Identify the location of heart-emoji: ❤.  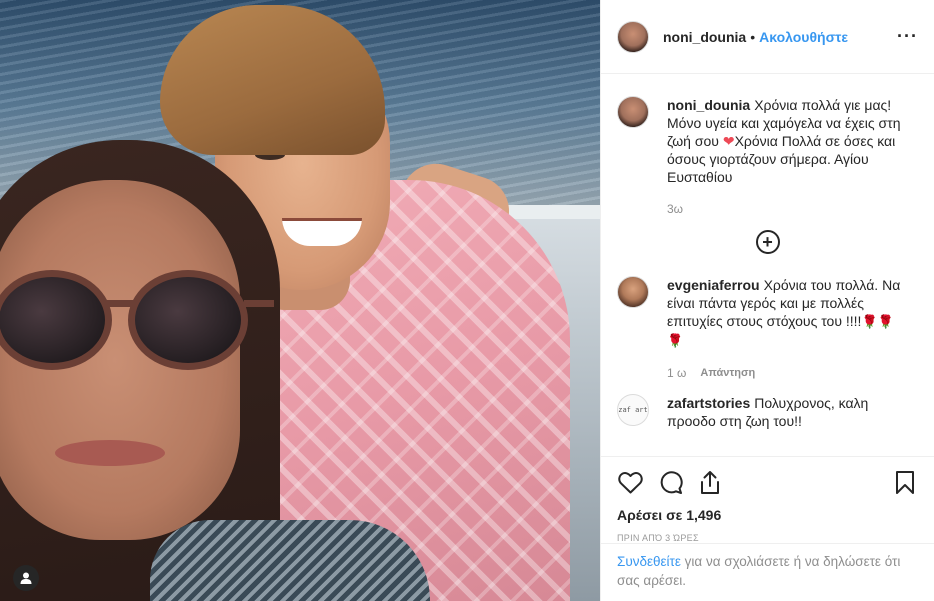
(728, 141).